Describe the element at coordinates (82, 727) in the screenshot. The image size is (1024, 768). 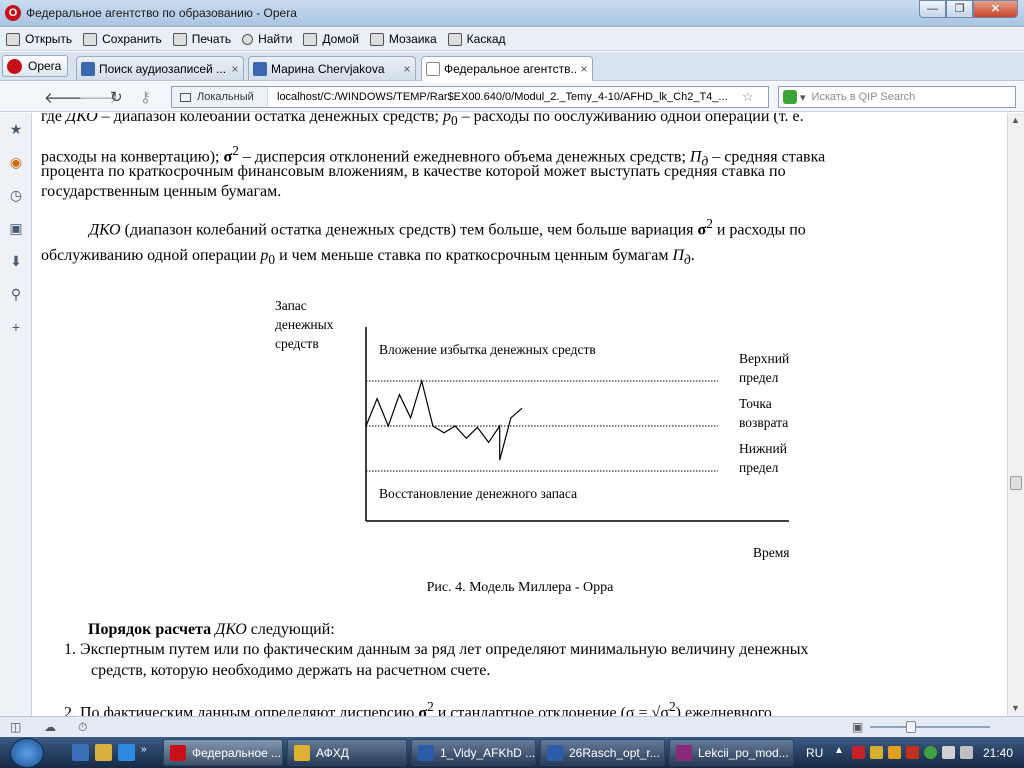
I see `speed-dial-icon: ⏱` at that location.